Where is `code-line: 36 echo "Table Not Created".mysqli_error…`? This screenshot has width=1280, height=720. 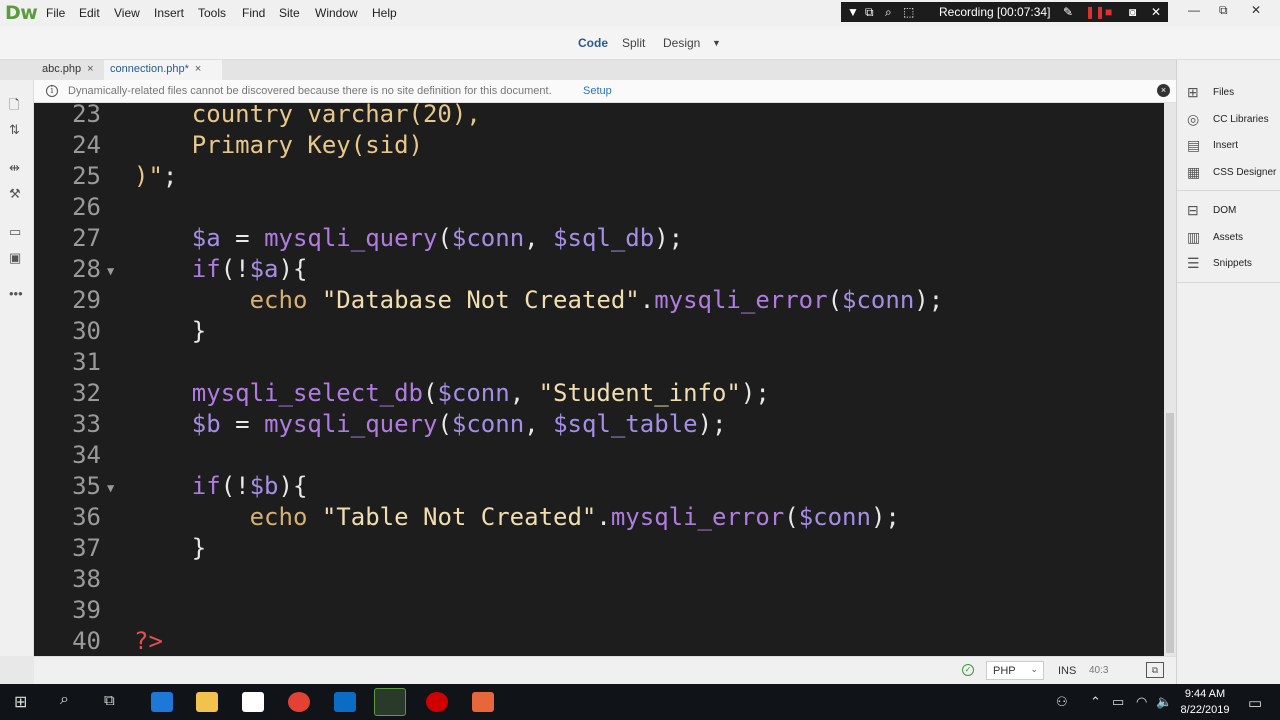
code-line: 36 echo "Table Not Created".mysqli_error… is located at coordinates (599, 518).